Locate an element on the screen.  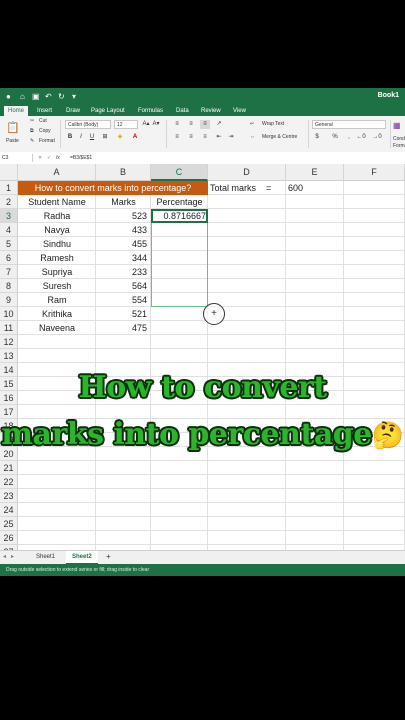
student-name-cell: Naveena is located at coordinates (57, 328).